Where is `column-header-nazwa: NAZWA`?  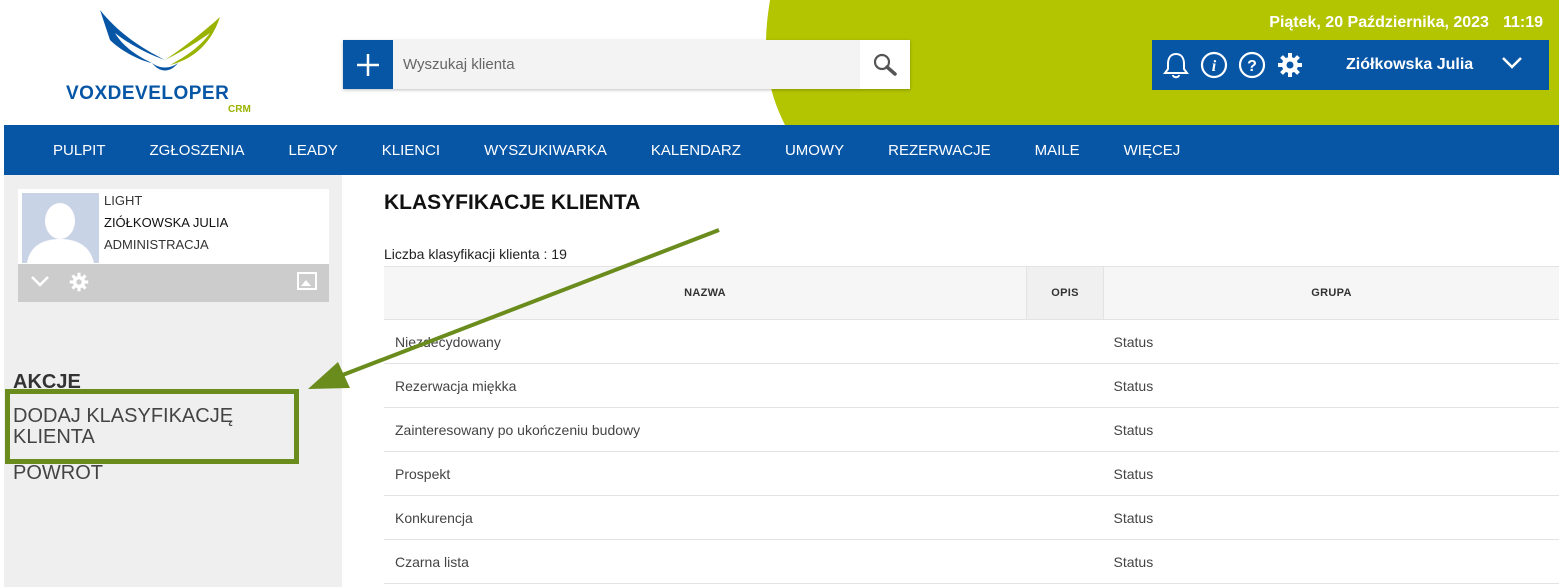 column-header-nazwa: NAZWA is located at coordinates (705, 293).